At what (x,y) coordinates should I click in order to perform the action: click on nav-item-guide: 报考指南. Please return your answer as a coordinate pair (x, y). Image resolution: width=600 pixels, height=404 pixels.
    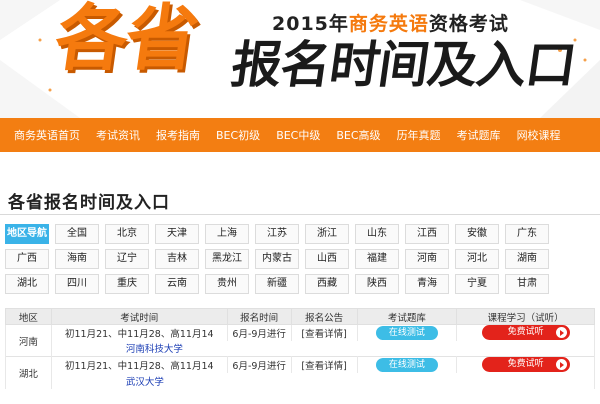
    Looking at the image, I should click on (178, 135).